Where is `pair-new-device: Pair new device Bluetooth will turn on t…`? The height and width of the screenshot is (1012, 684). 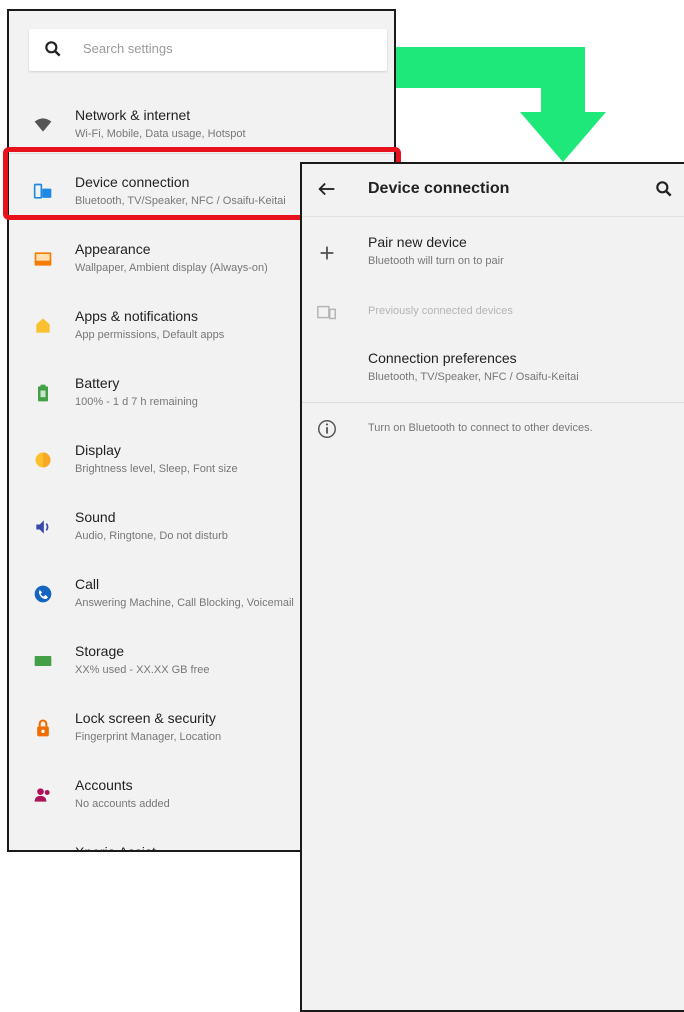 pair-new-device: Pair new device Bluetooth will turn on t… is located at coordinates (493, 256).